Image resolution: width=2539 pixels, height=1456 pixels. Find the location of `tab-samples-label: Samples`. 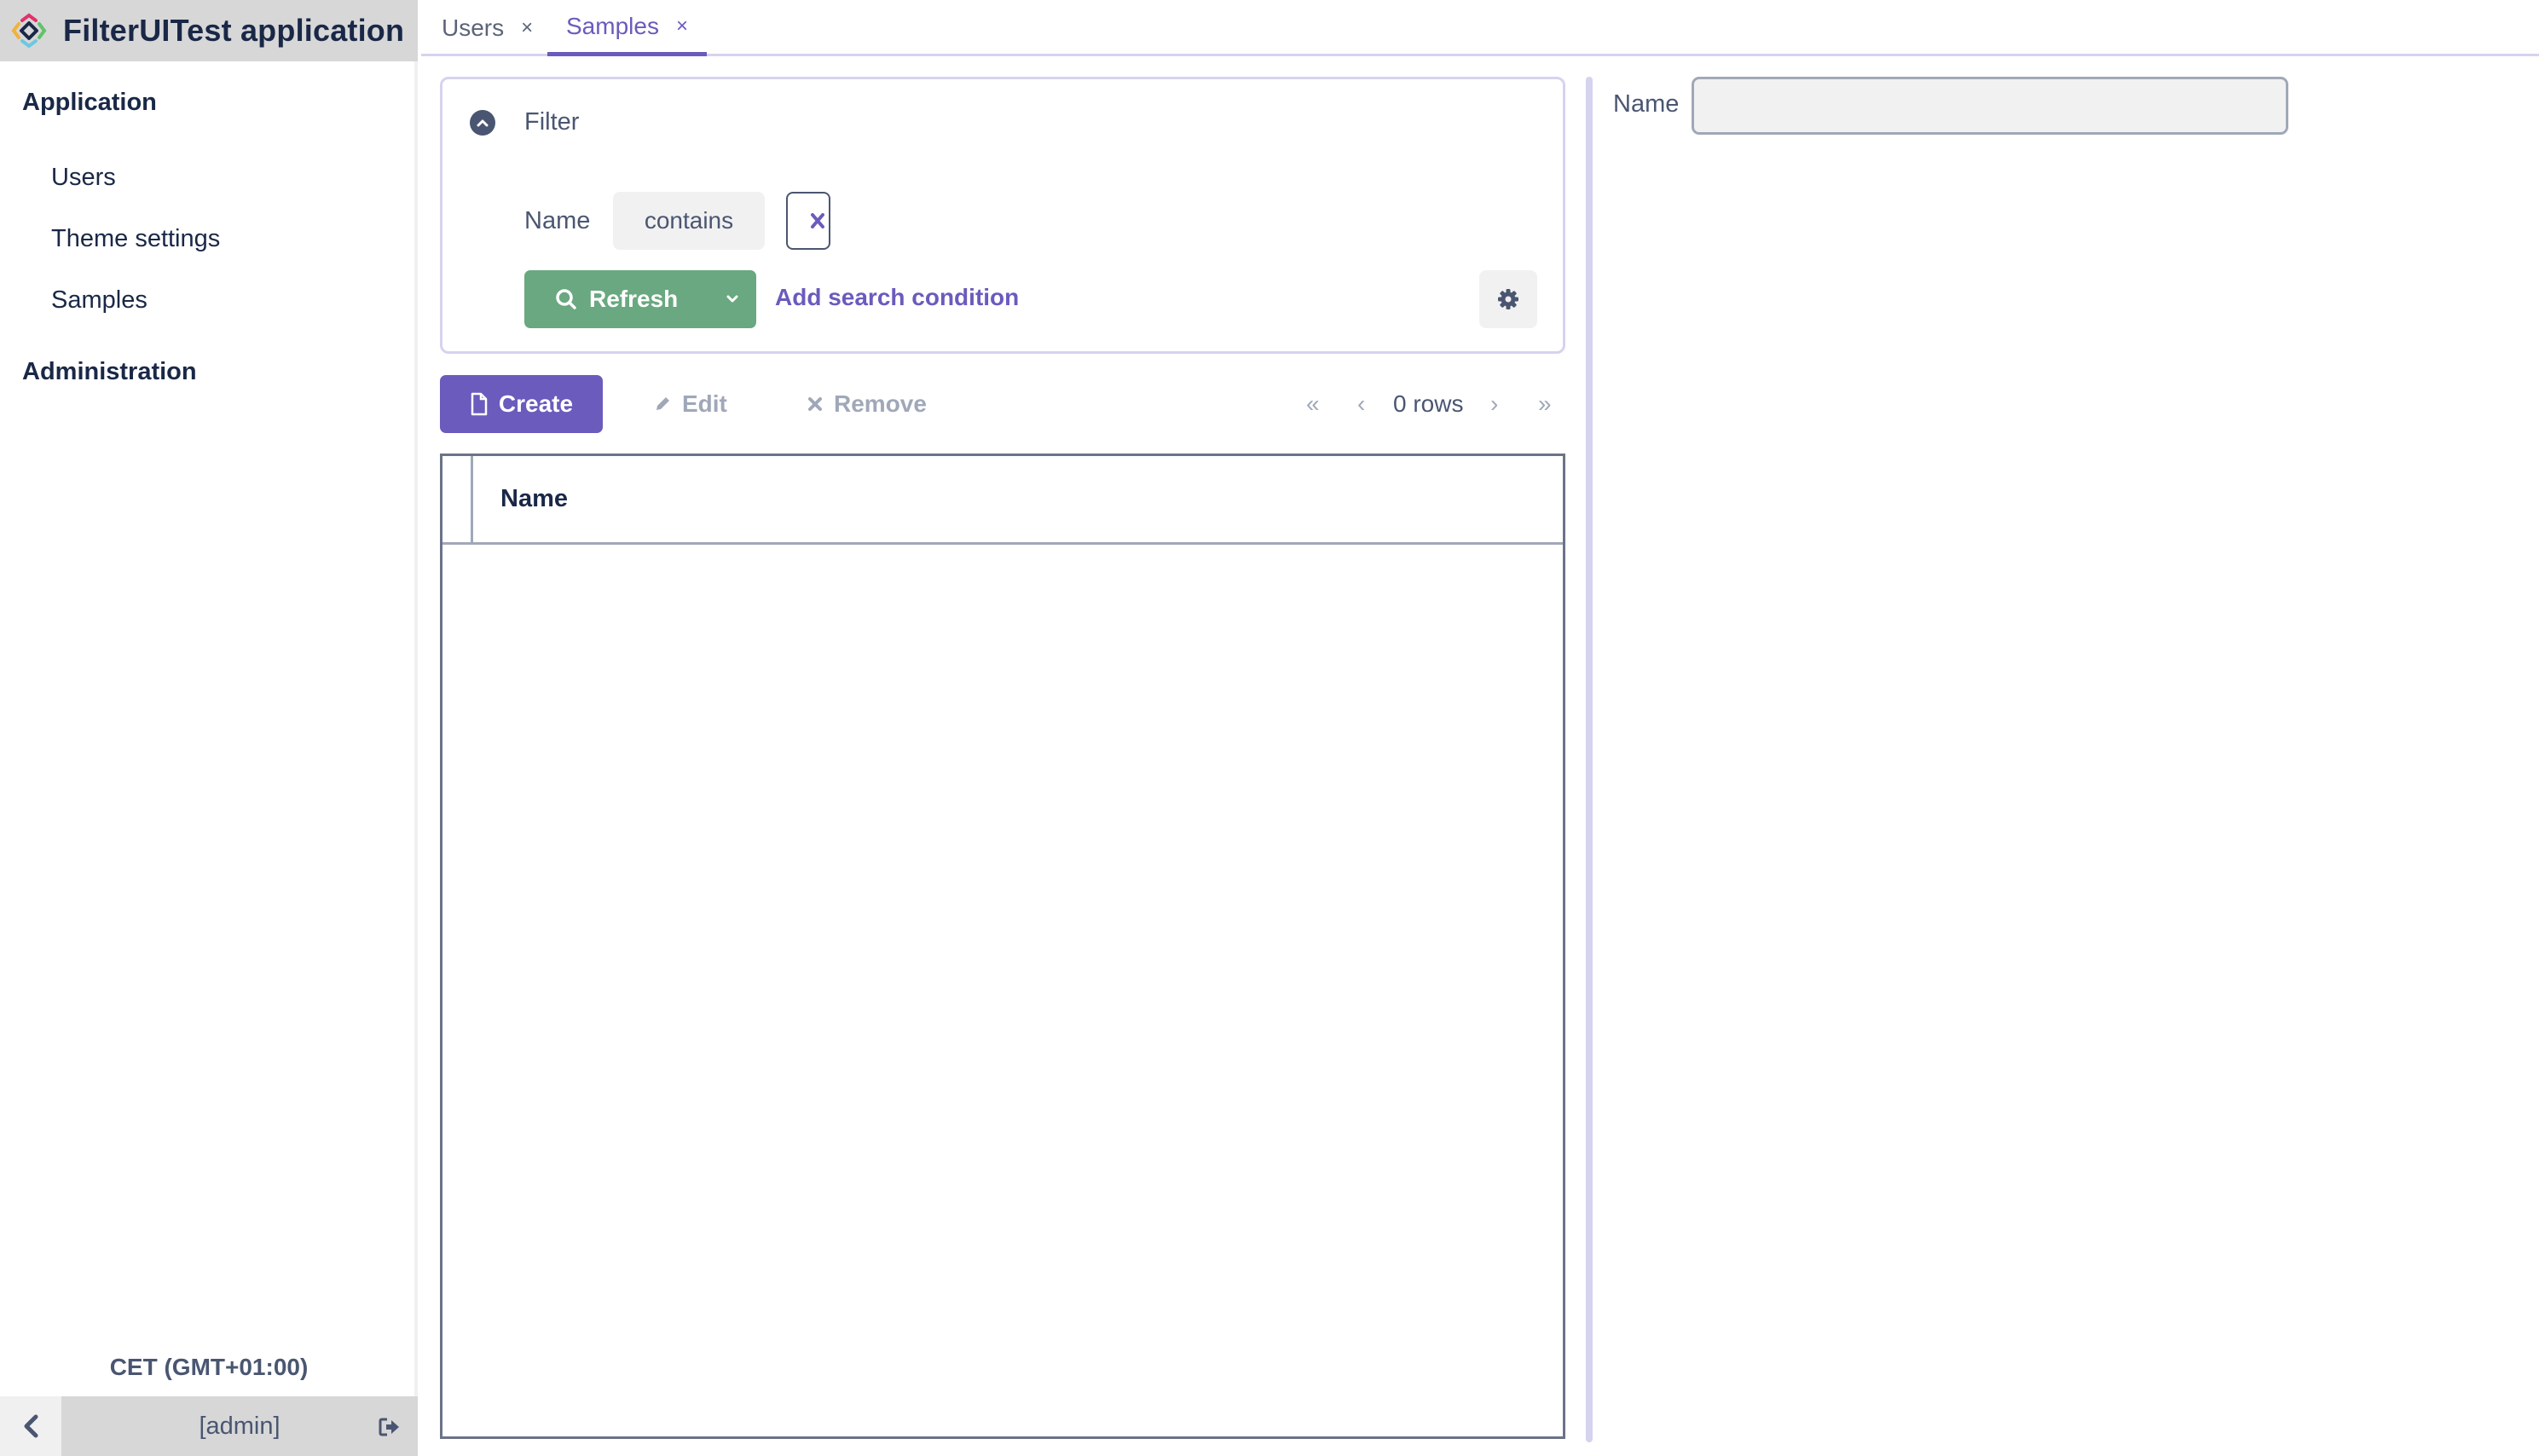

tab-samples-label: Samples is located at coordinates (612, 25).